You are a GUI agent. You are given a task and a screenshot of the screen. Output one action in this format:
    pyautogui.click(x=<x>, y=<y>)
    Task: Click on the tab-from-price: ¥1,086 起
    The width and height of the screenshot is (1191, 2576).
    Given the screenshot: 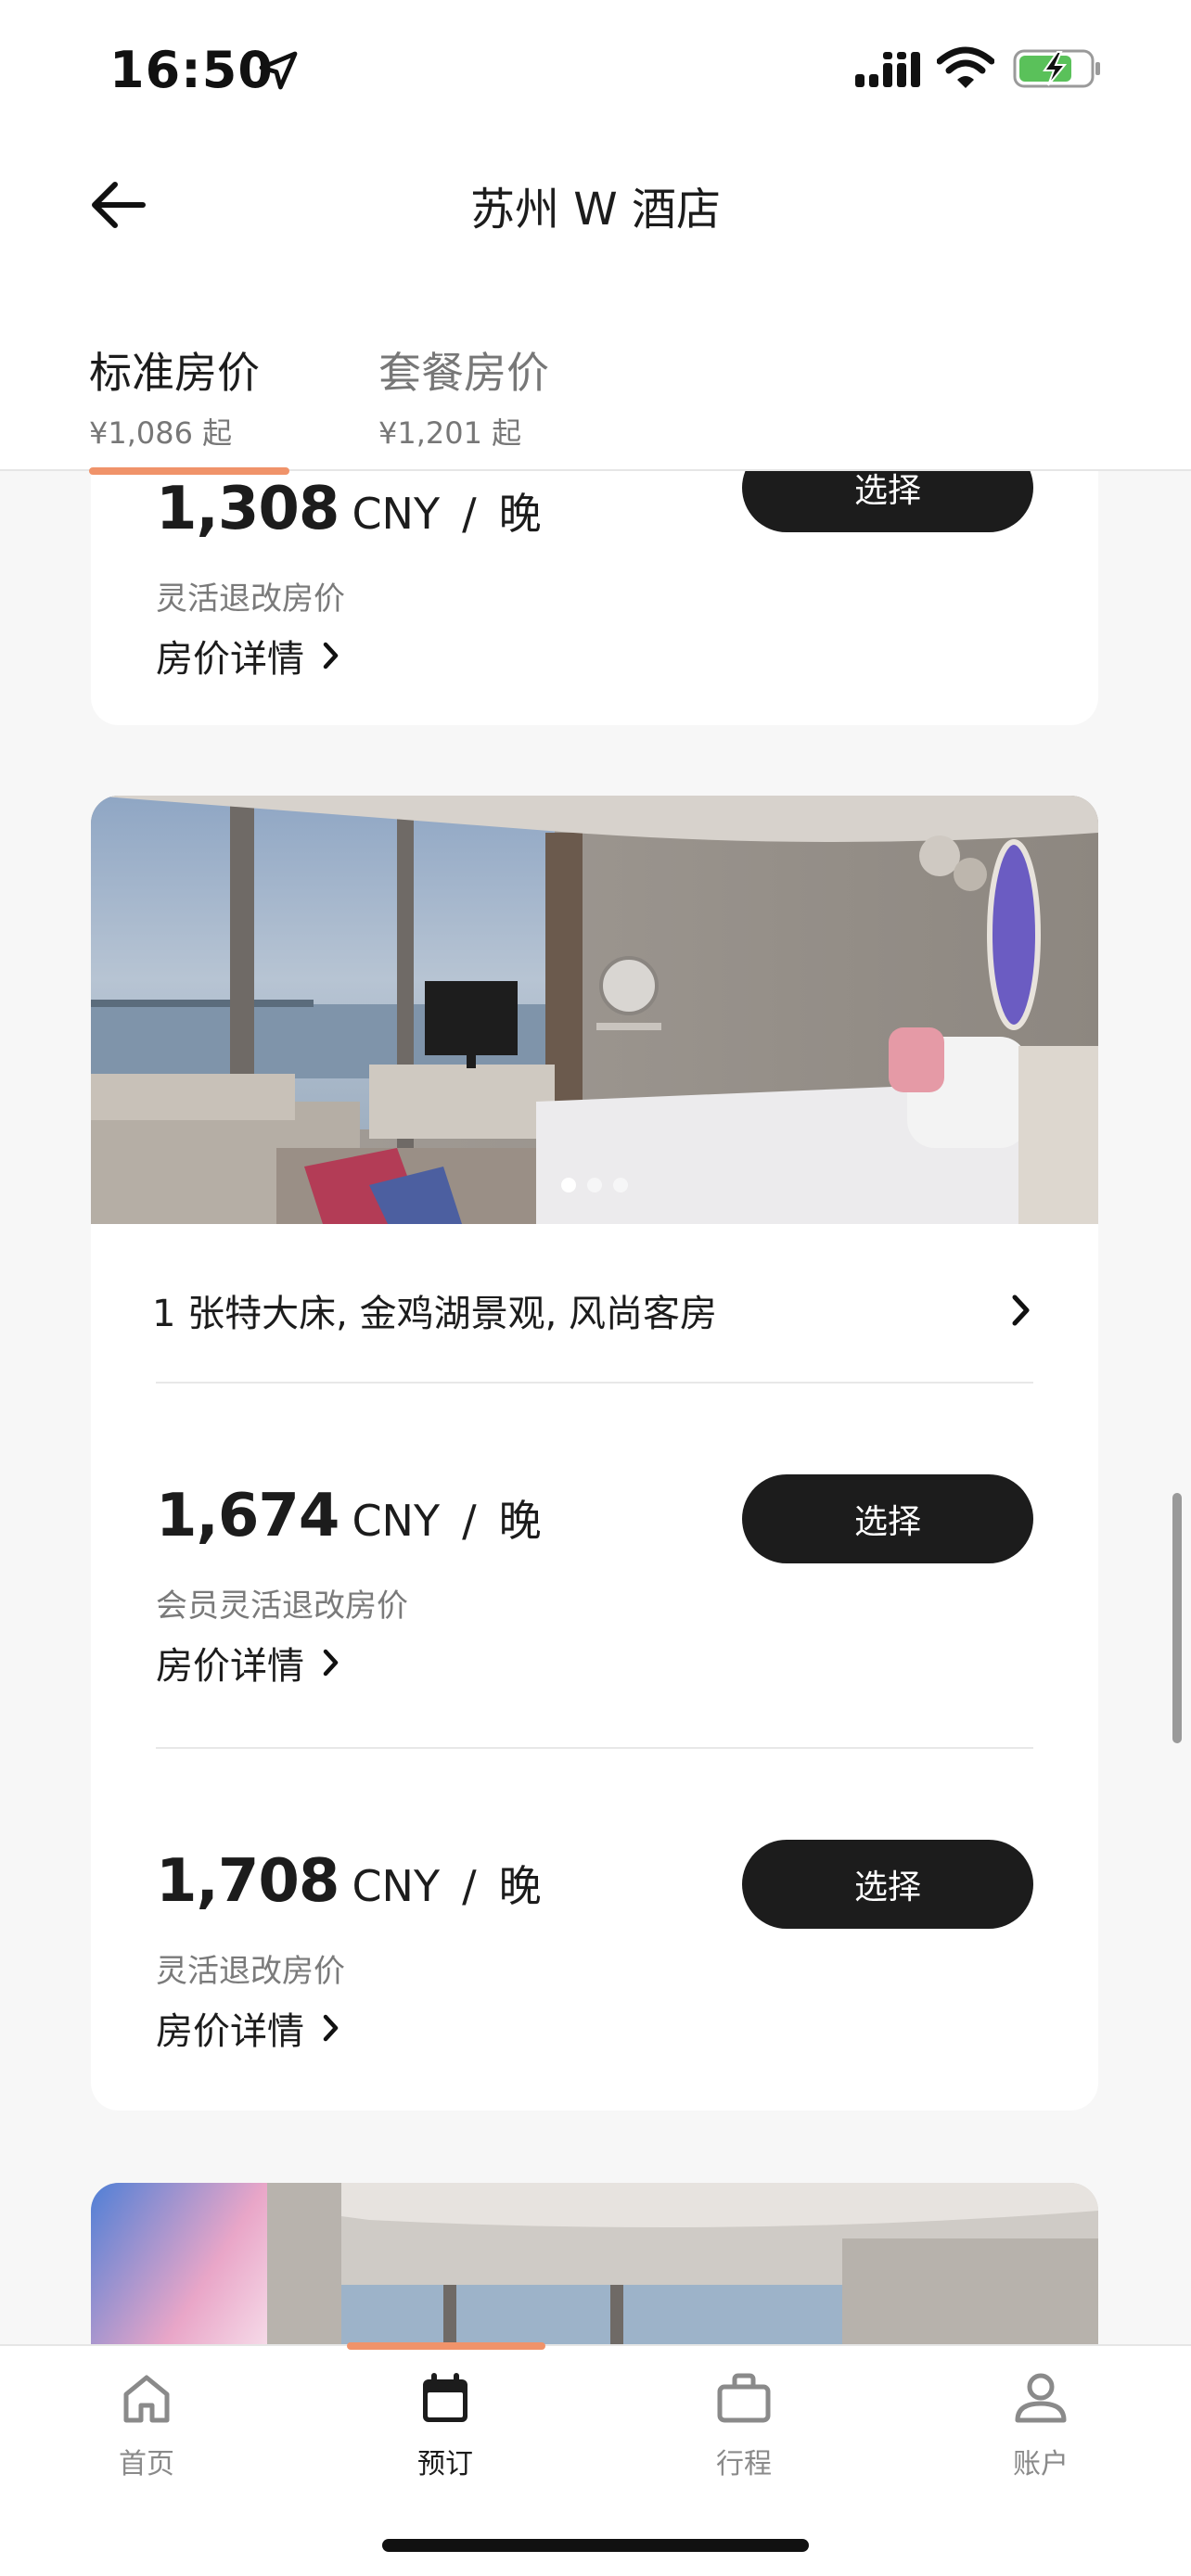 What is the action you would take?
    pyautogui.click(x=161, y=433)
    